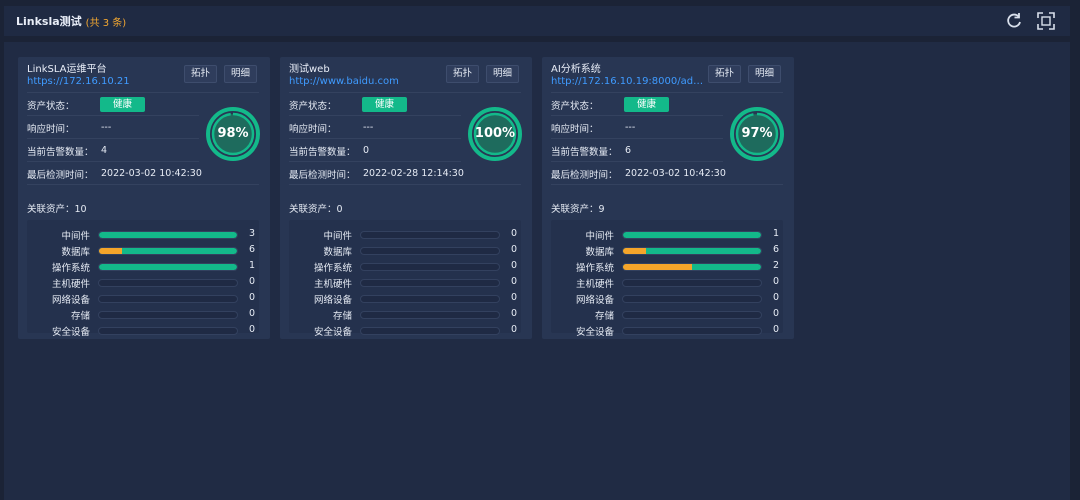 The image size is (1080, 500). I want to click on gauge-percent: 97%, so click(757, 133).